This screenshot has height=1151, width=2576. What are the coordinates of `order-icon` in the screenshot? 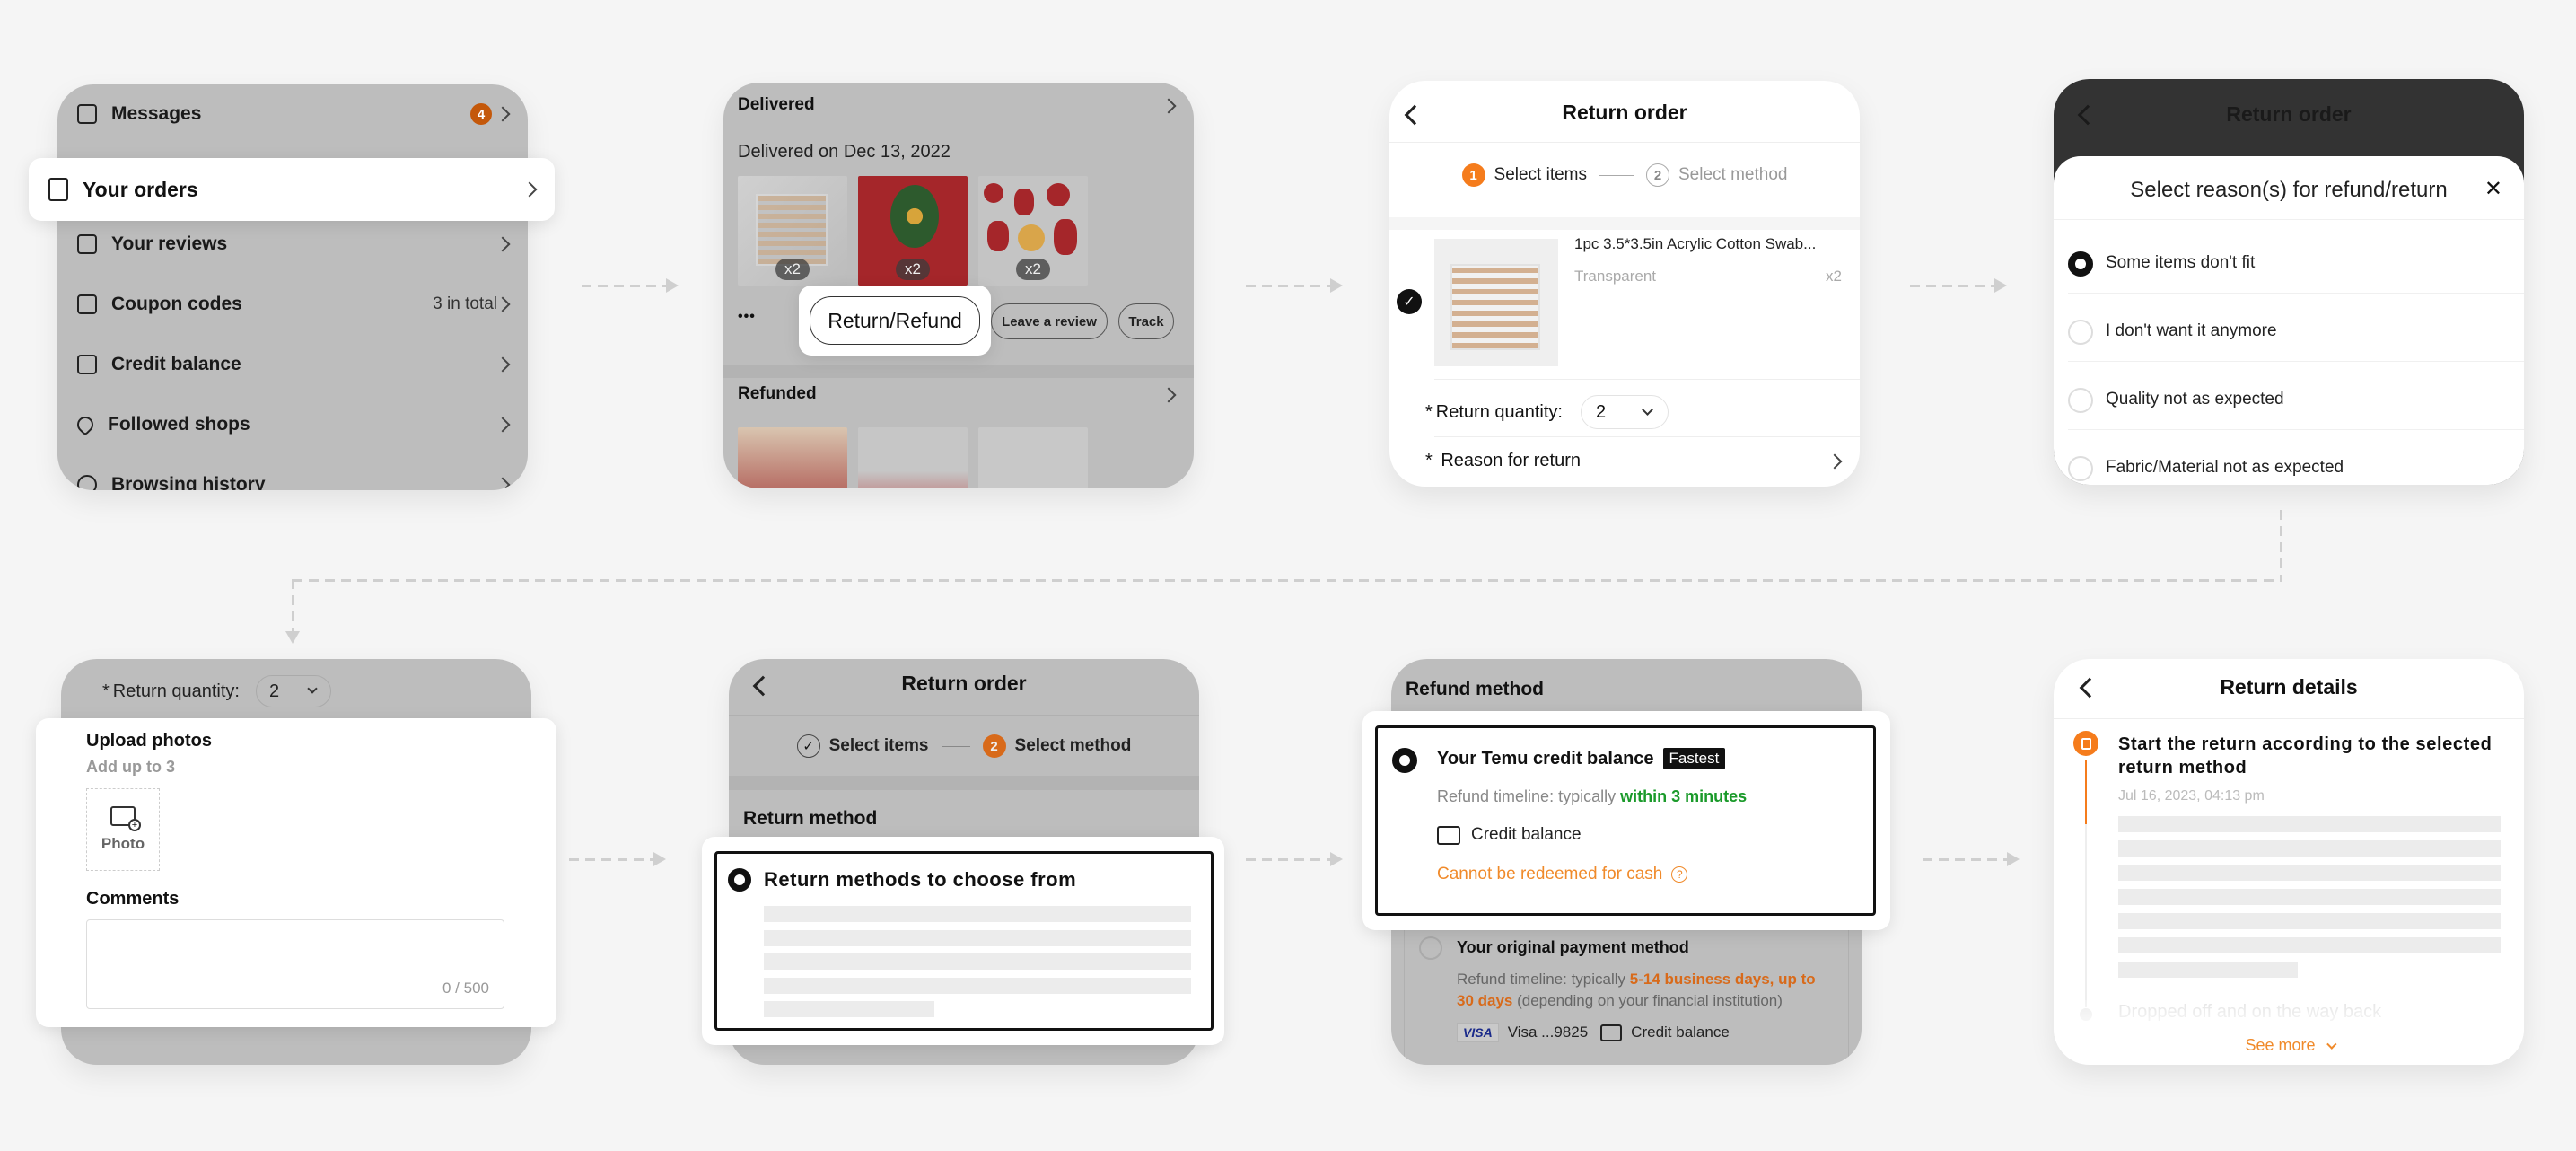 It's located at (58, 189).